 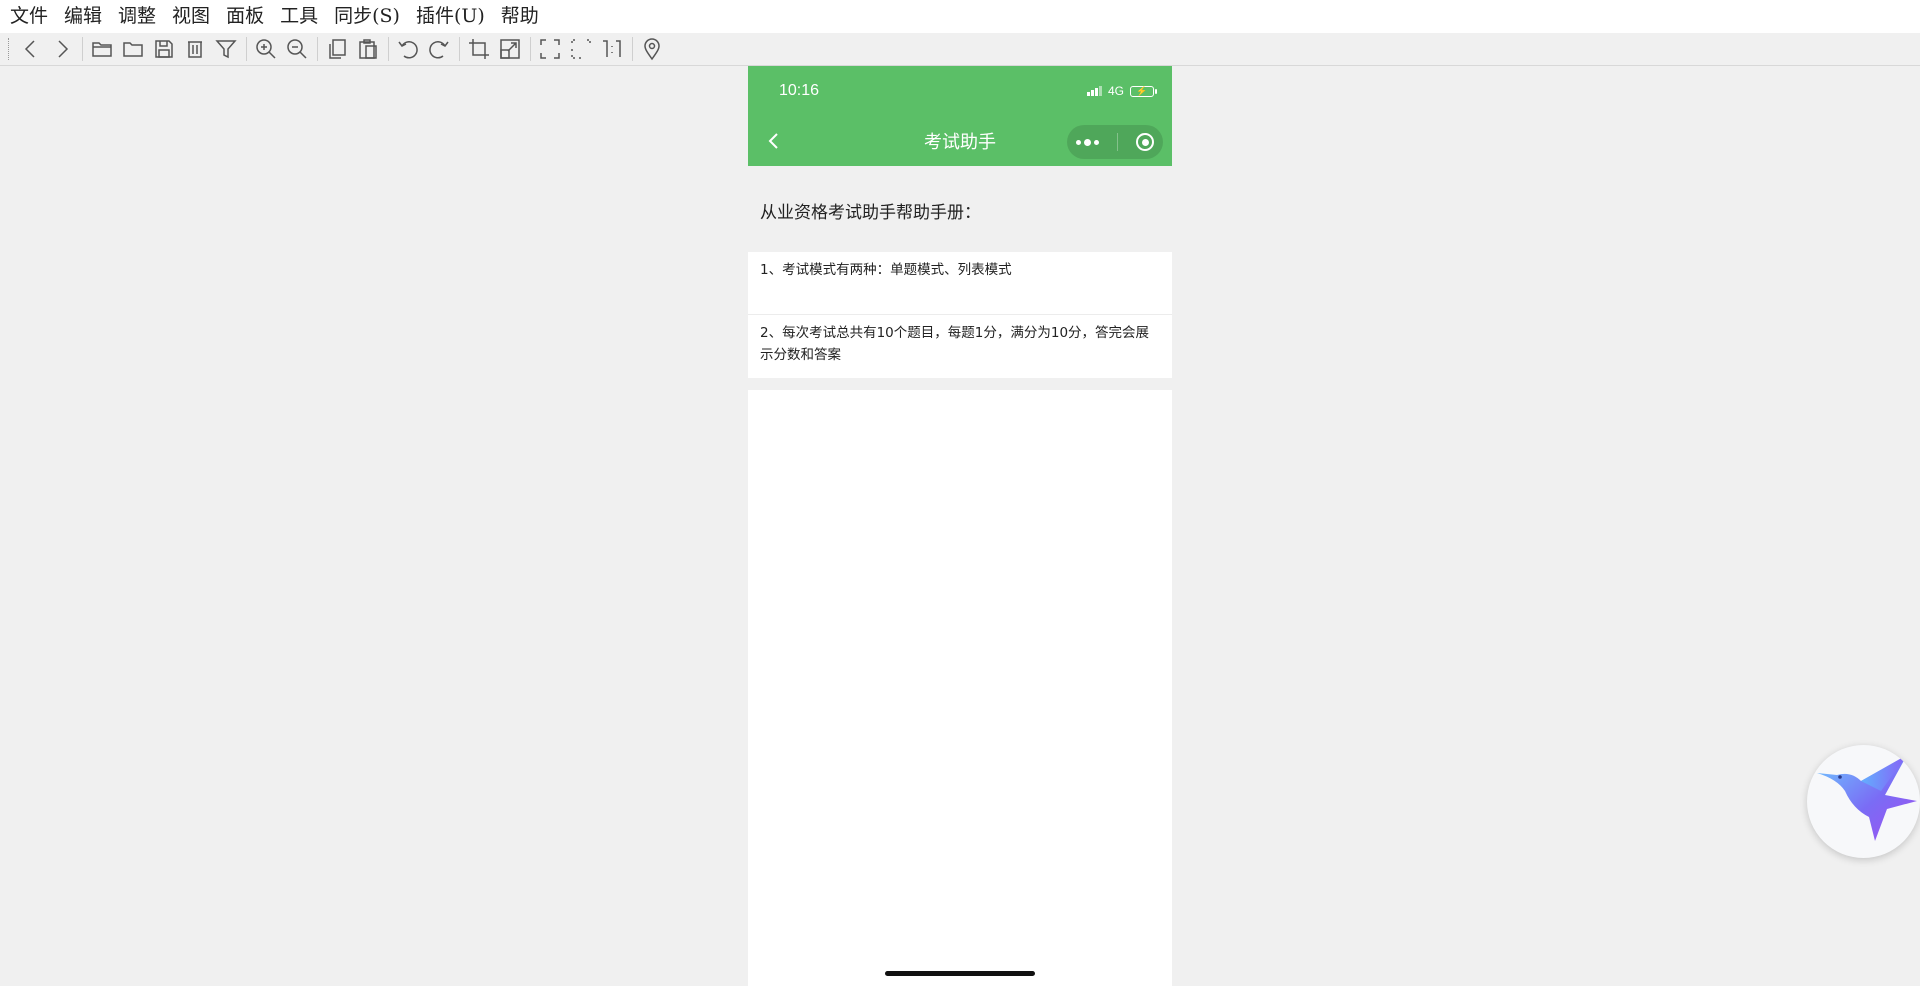 I want to click on chevron-left-icon, so click(x=773, y=141).